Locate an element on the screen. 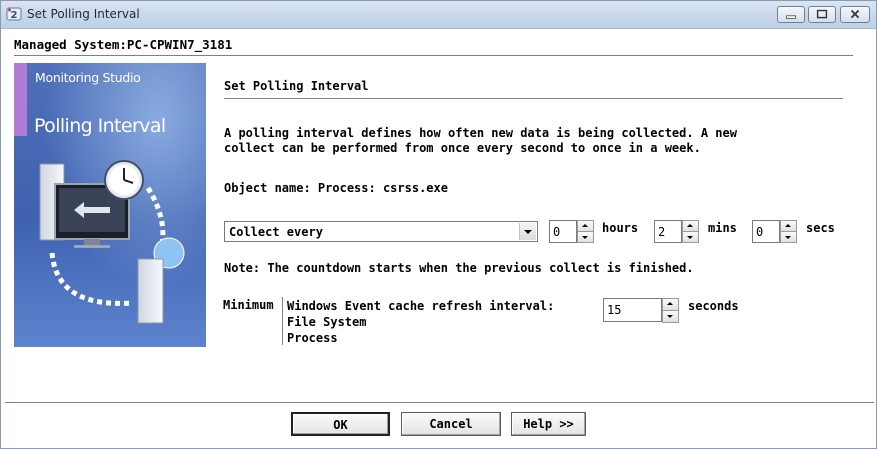 This screenshot has width=877, height=449. secs-stepper: 0 is located at coordinates (774, 231).